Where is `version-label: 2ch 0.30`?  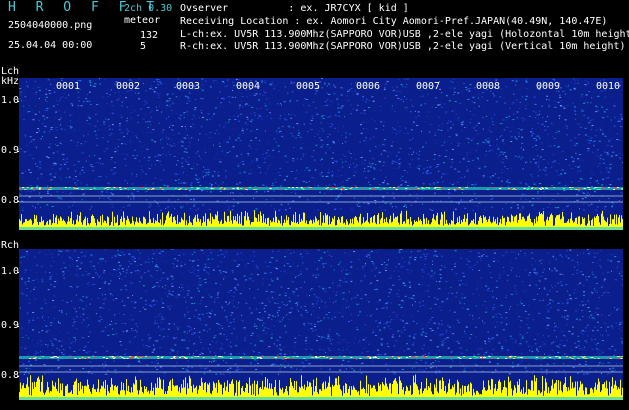
version-label: 2ch 0.30 is located at coordinates (148, 8).